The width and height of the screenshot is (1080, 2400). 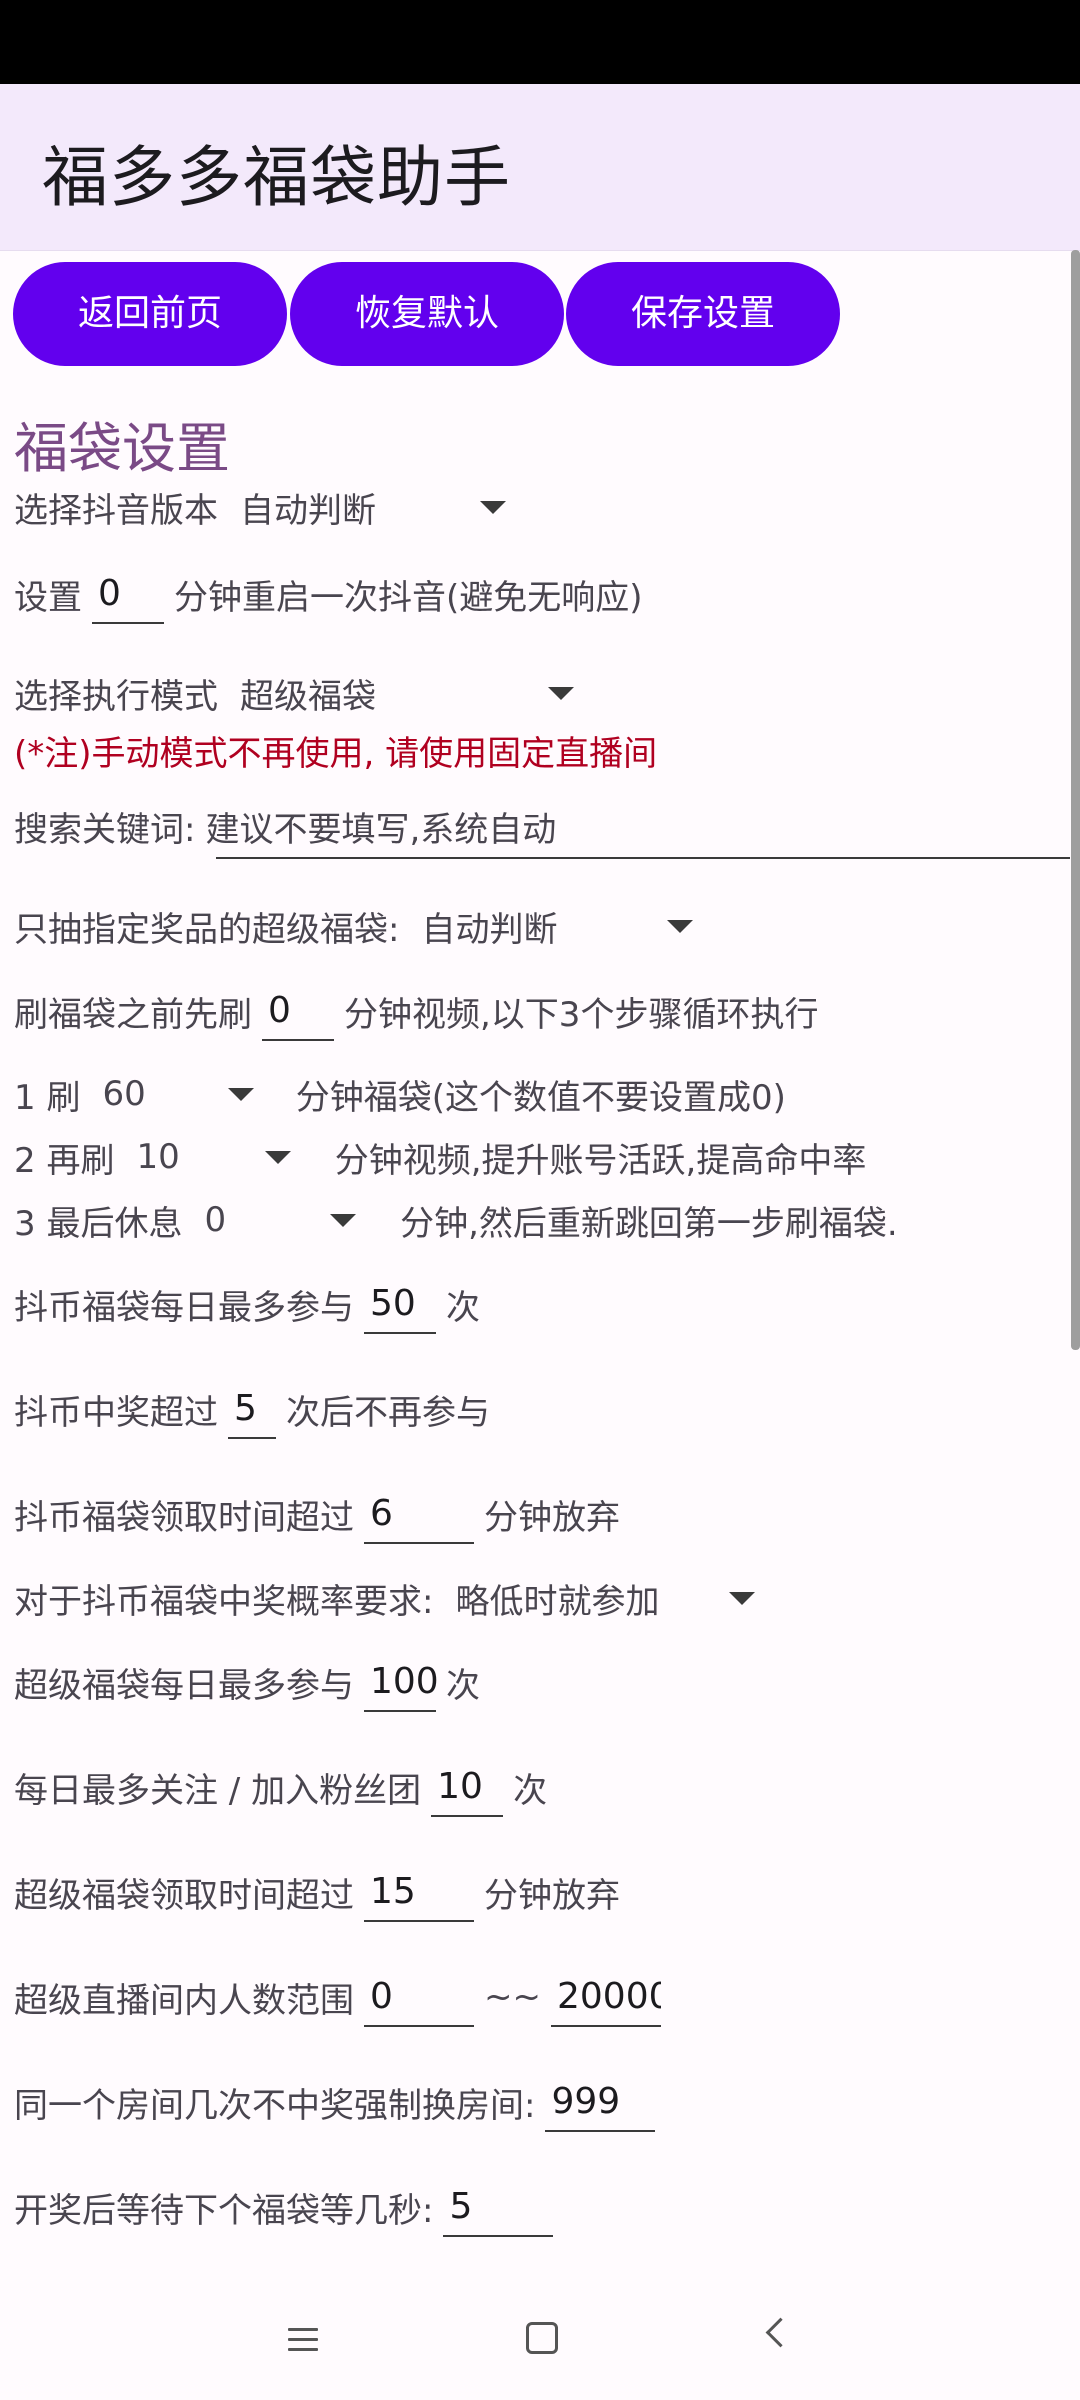 I want to click on wait-next-row: 开奖后等待下个福袋等几秒: 5, so click(x=288, y=2207).